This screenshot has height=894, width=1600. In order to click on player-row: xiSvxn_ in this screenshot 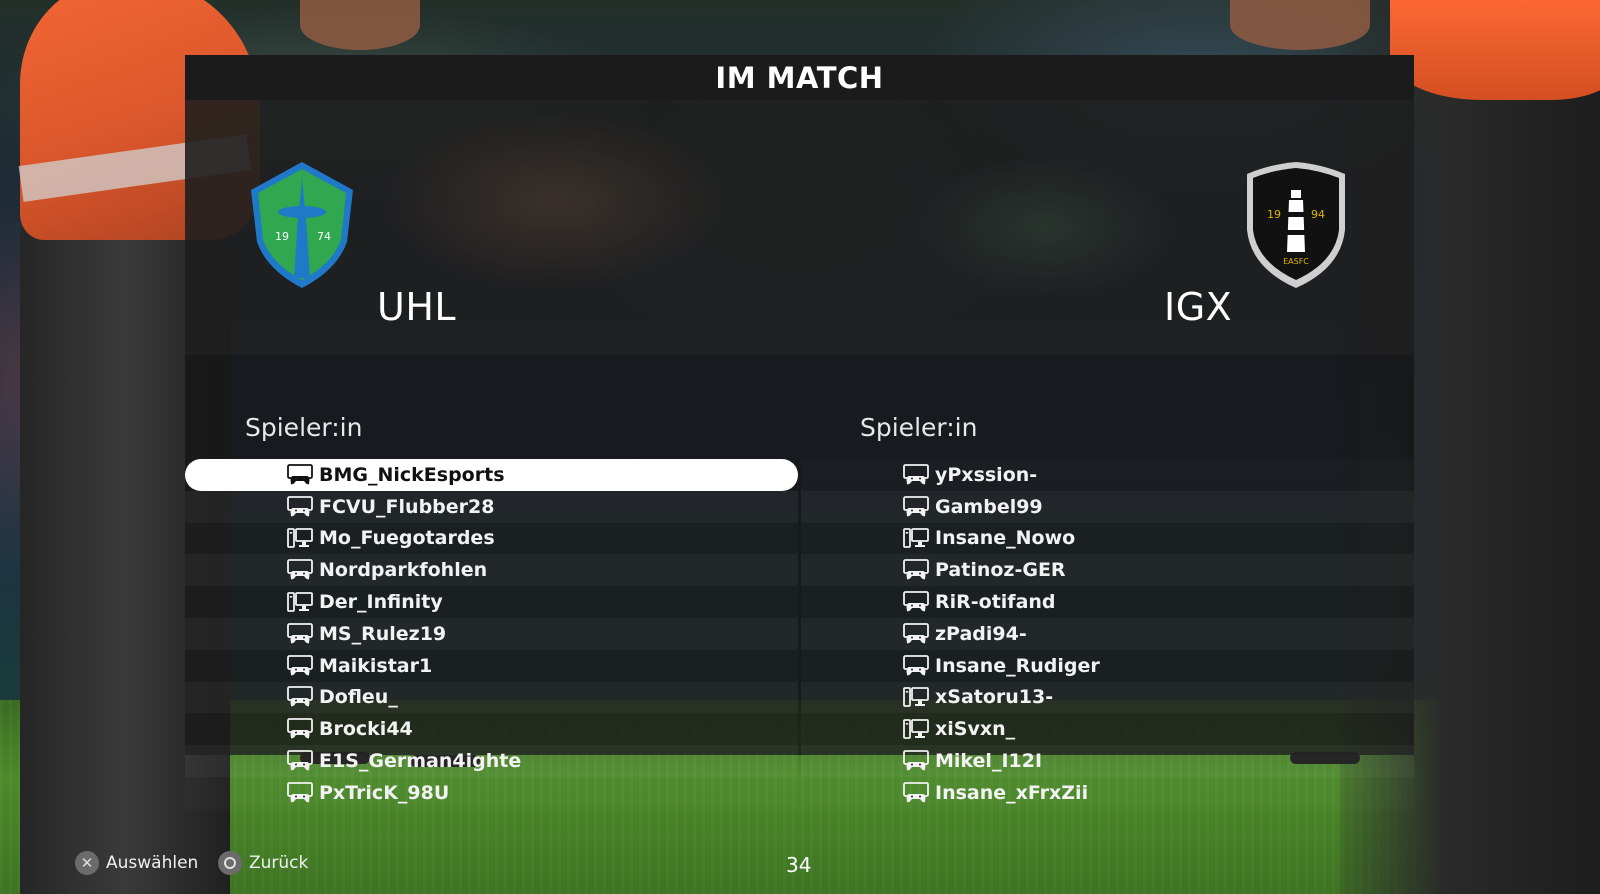, I will do `click(1107, 729)`.